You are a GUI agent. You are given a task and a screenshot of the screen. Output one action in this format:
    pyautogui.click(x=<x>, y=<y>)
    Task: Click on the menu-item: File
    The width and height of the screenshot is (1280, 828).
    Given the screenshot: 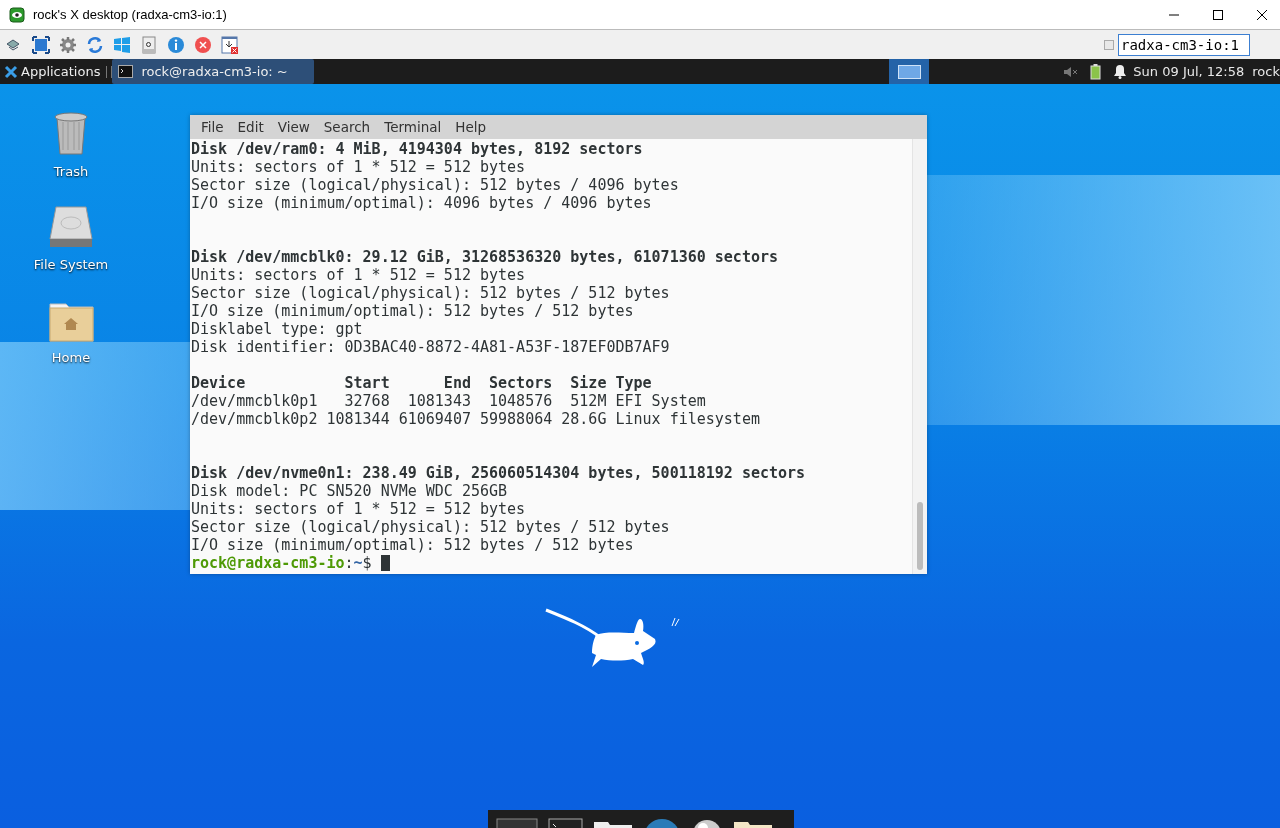 What is the action you would take?
    pyautogui.click(x=212, y=127)
    